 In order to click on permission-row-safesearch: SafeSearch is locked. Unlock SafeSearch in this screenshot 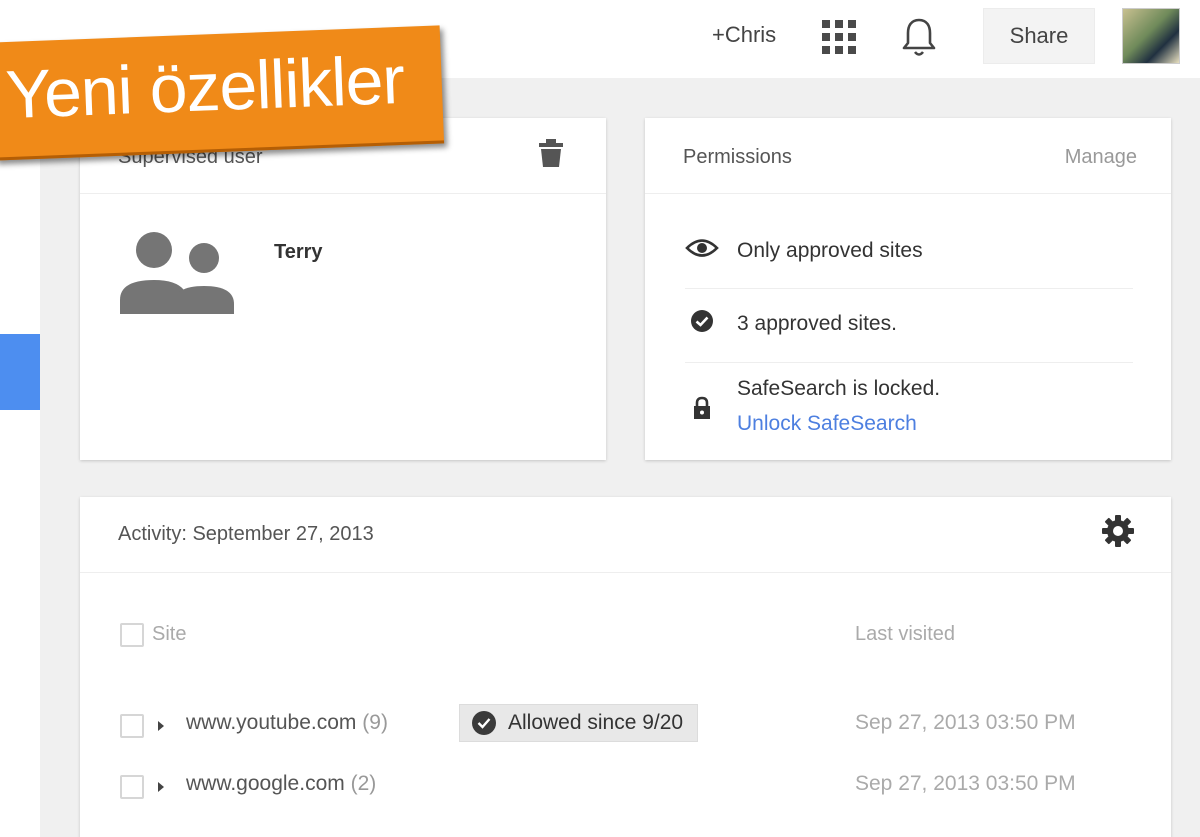, I will do `click(915, 407)`.